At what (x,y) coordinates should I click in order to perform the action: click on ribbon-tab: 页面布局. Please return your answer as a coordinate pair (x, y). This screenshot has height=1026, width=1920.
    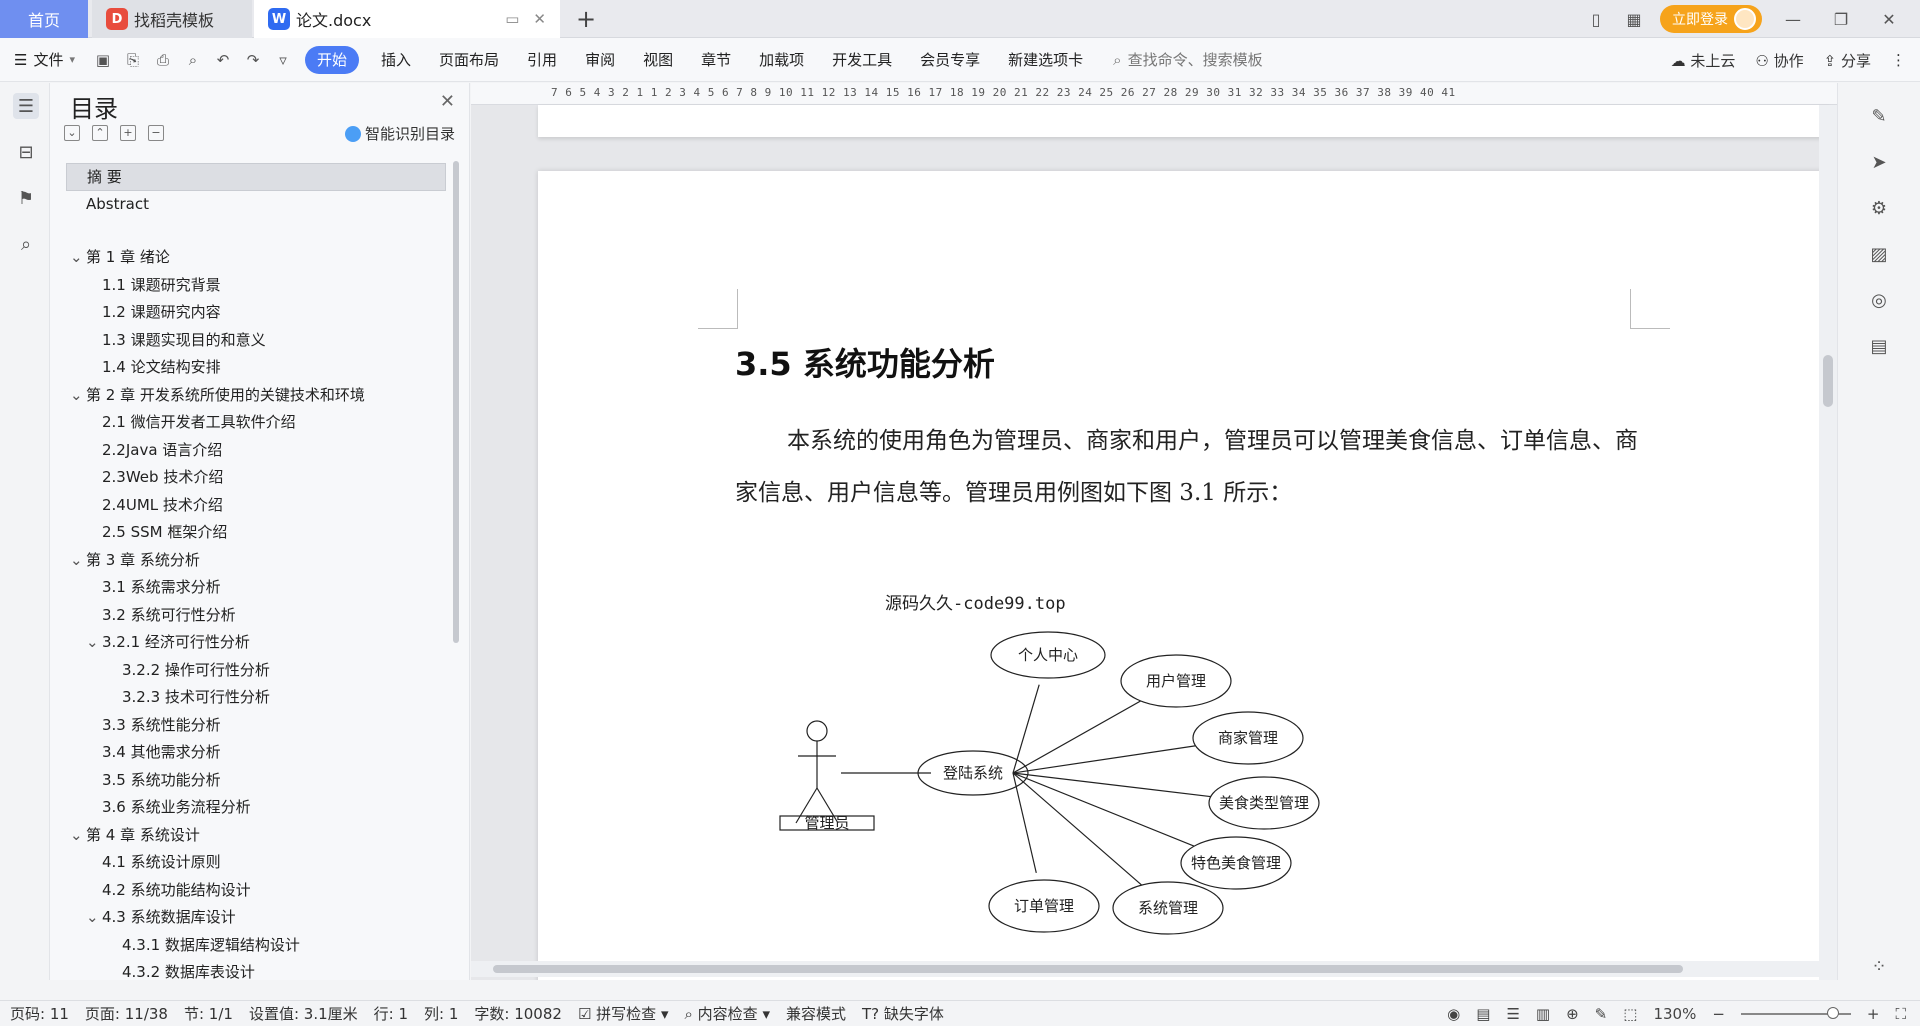
    Looking at the image, I should click on (469, 60).